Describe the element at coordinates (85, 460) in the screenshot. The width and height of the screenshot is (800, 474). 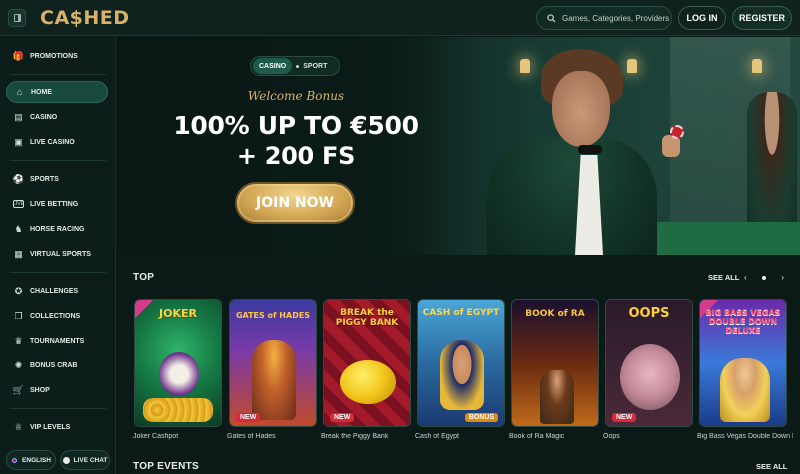
I see `live-chat-button: LIVE CHAT` at that location.